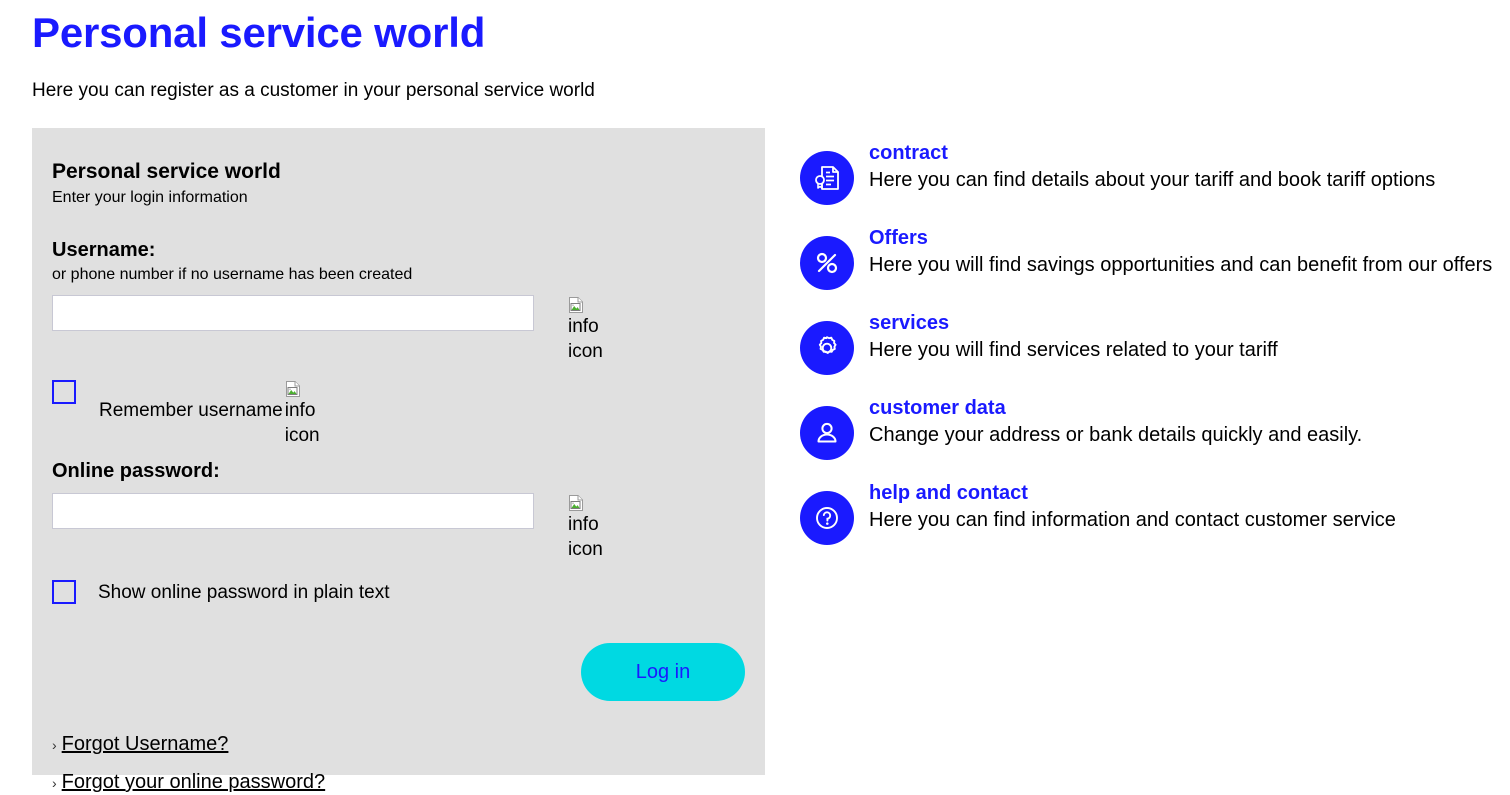 This screenshot has height=795, width=1510. Describe the element at coordinates (398, 782) in the screenshot. I see `forgot-password-row: › Forgot your online password?` at that location.